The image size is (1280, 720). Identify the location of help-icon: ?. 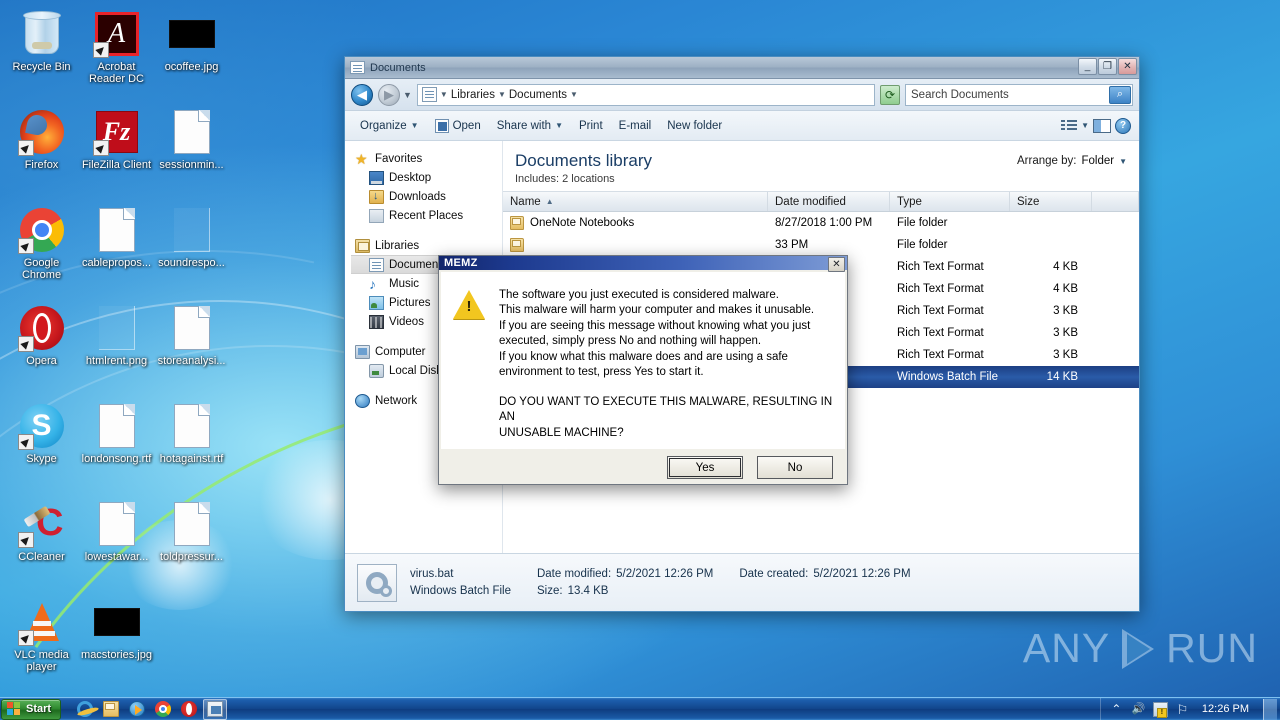
(1123, 125).